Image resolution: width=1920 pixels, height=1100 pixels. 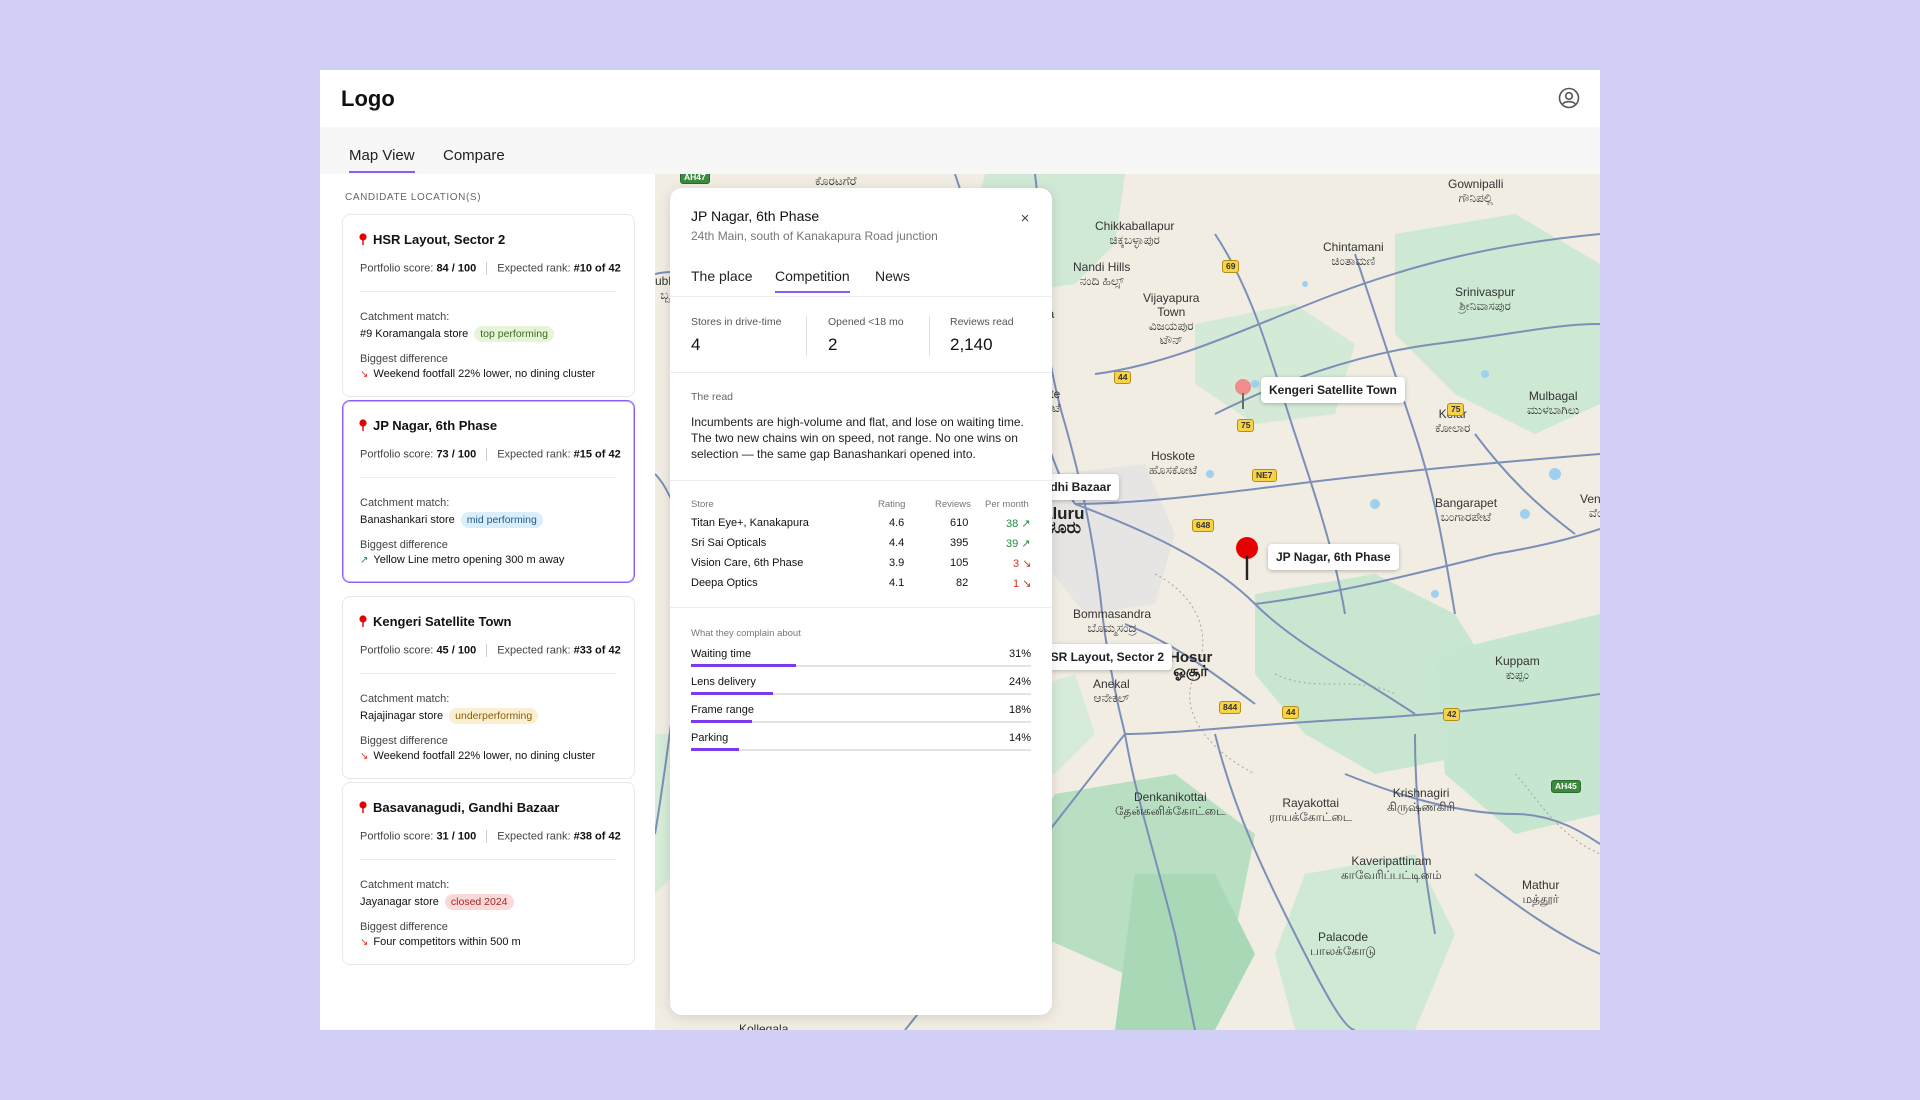 I want to click on arrow-up-right-icon: ↗, so click(x=364, y=560).